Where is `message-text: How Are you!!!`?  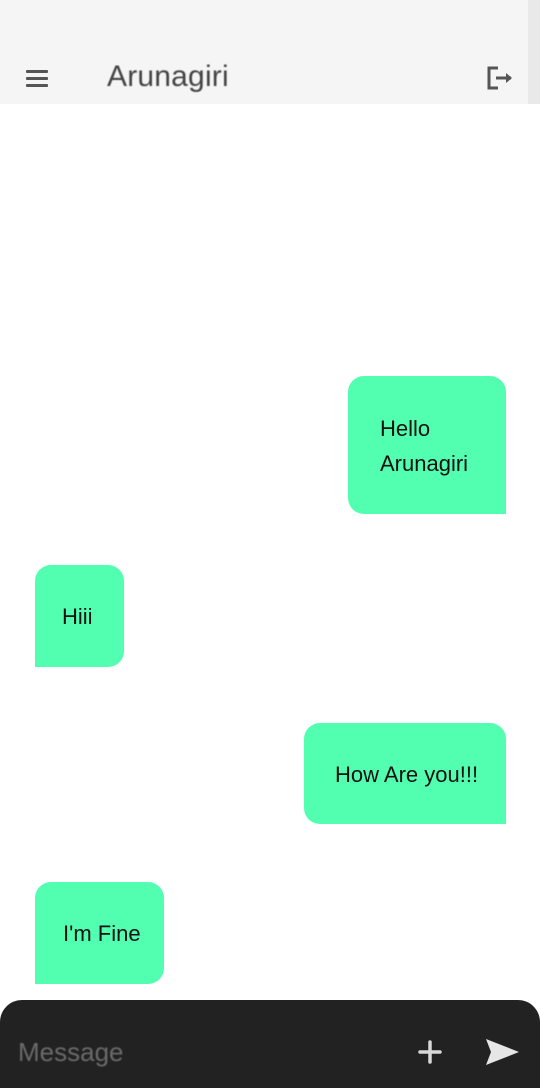 message-text: How Are you!!! is located at coordinates (407, 774).